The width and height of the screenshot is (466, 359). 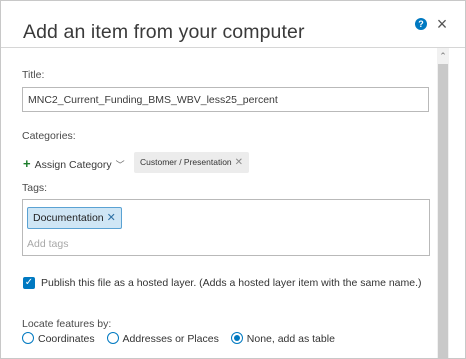 What do you see at coordinates (35, 188) in the screenshot?
I see `tags-label: Tags:` at bounding box center [35, 188].